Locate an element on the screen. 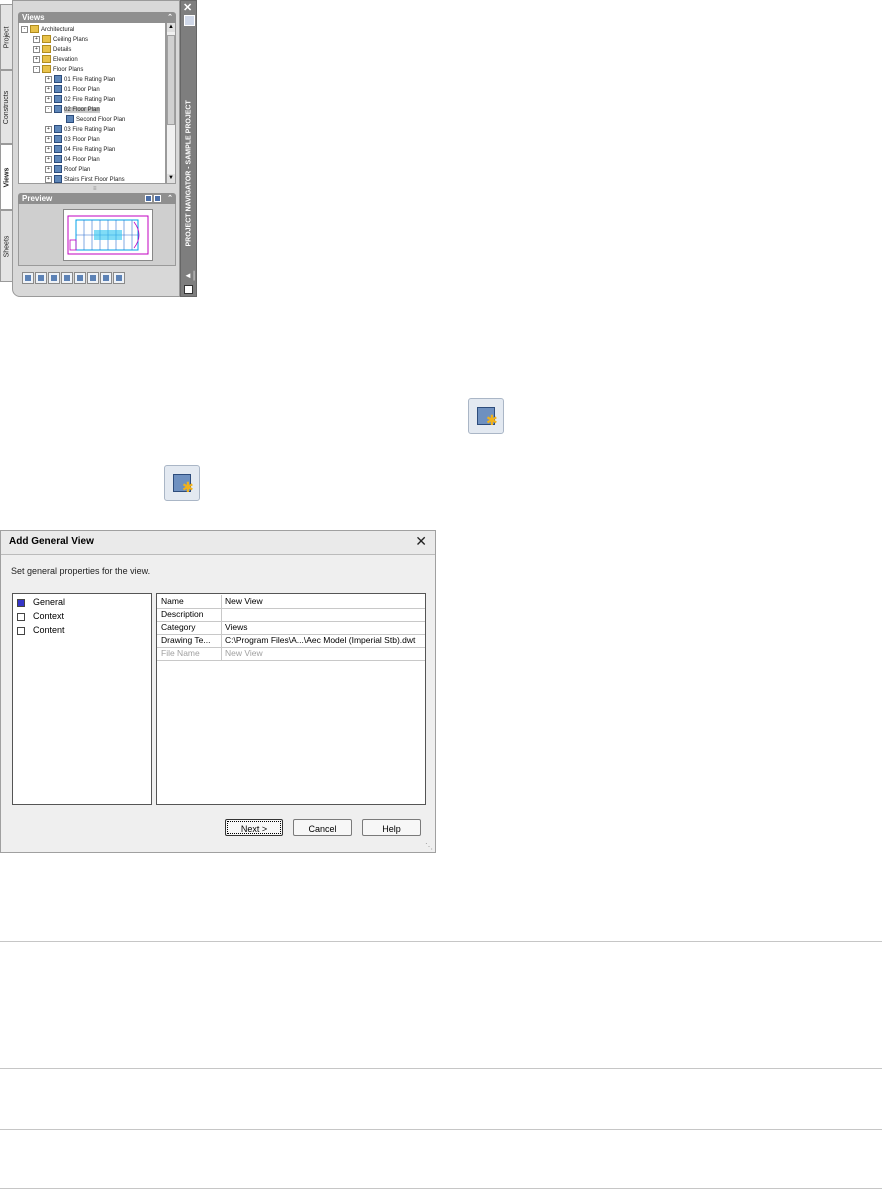 This screenshot has height=1189, width=882. tree-item: + Details is located at coordinates (52, 50).